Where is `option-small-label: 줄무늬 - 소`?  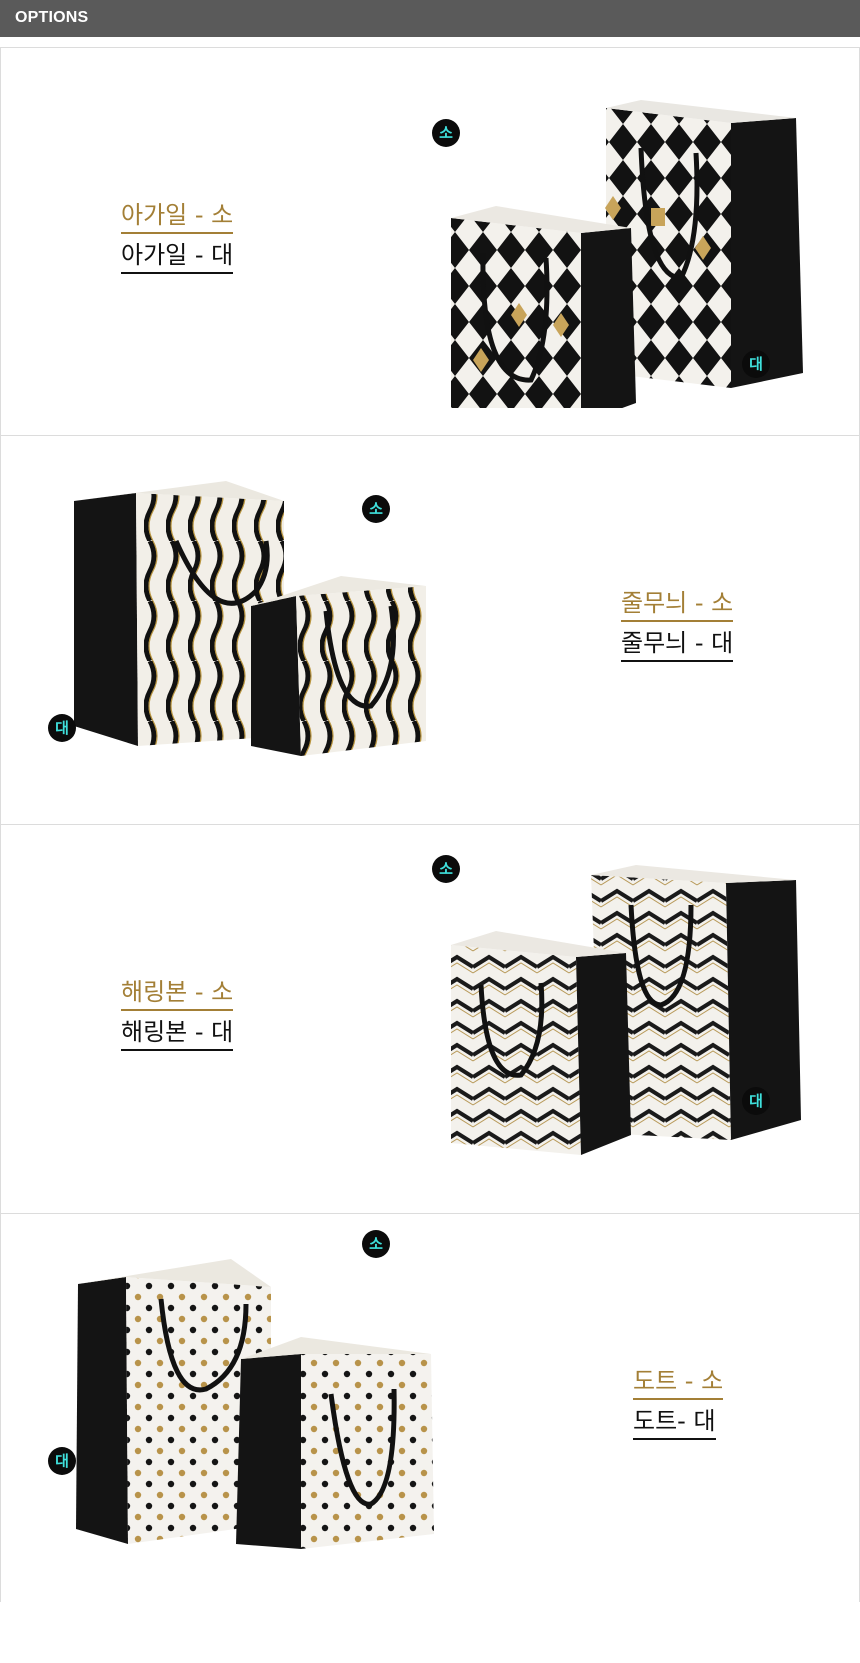 option-small-label: 줄무늬 - 소 is located at coordinates (677, 604).